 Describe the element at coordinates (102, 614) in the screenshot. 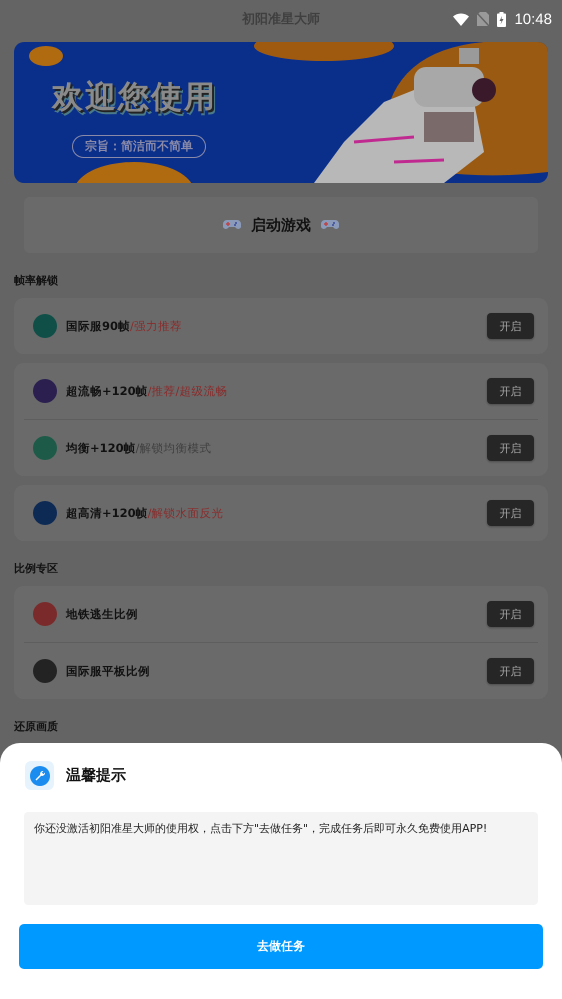

I see `option-label: 地铁逃生比例` at that location.